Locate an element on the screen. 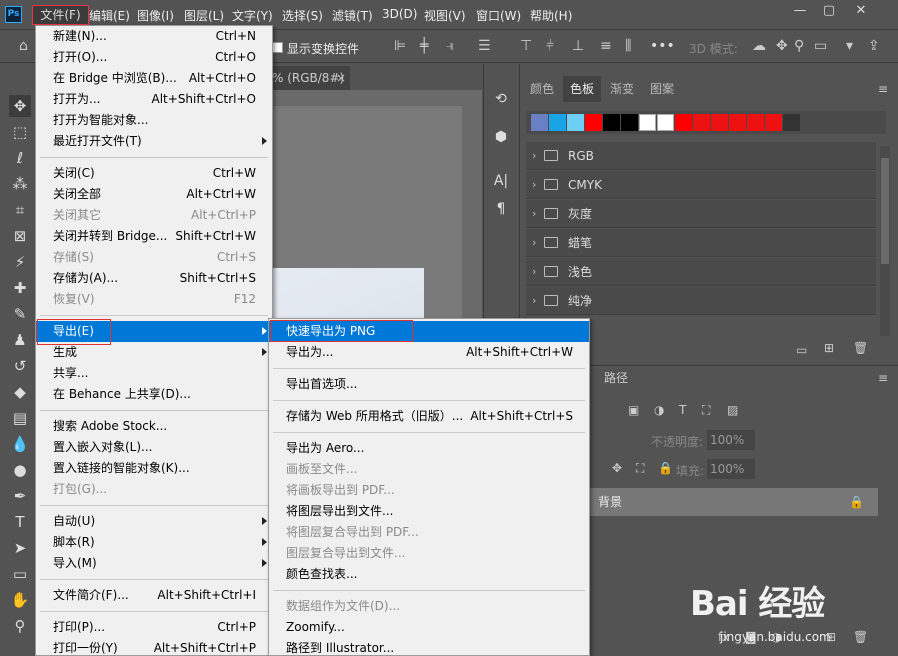 The width and height of the screenshot is (898, 656). filter-type-icon: T is located at coordinates (682, 410).